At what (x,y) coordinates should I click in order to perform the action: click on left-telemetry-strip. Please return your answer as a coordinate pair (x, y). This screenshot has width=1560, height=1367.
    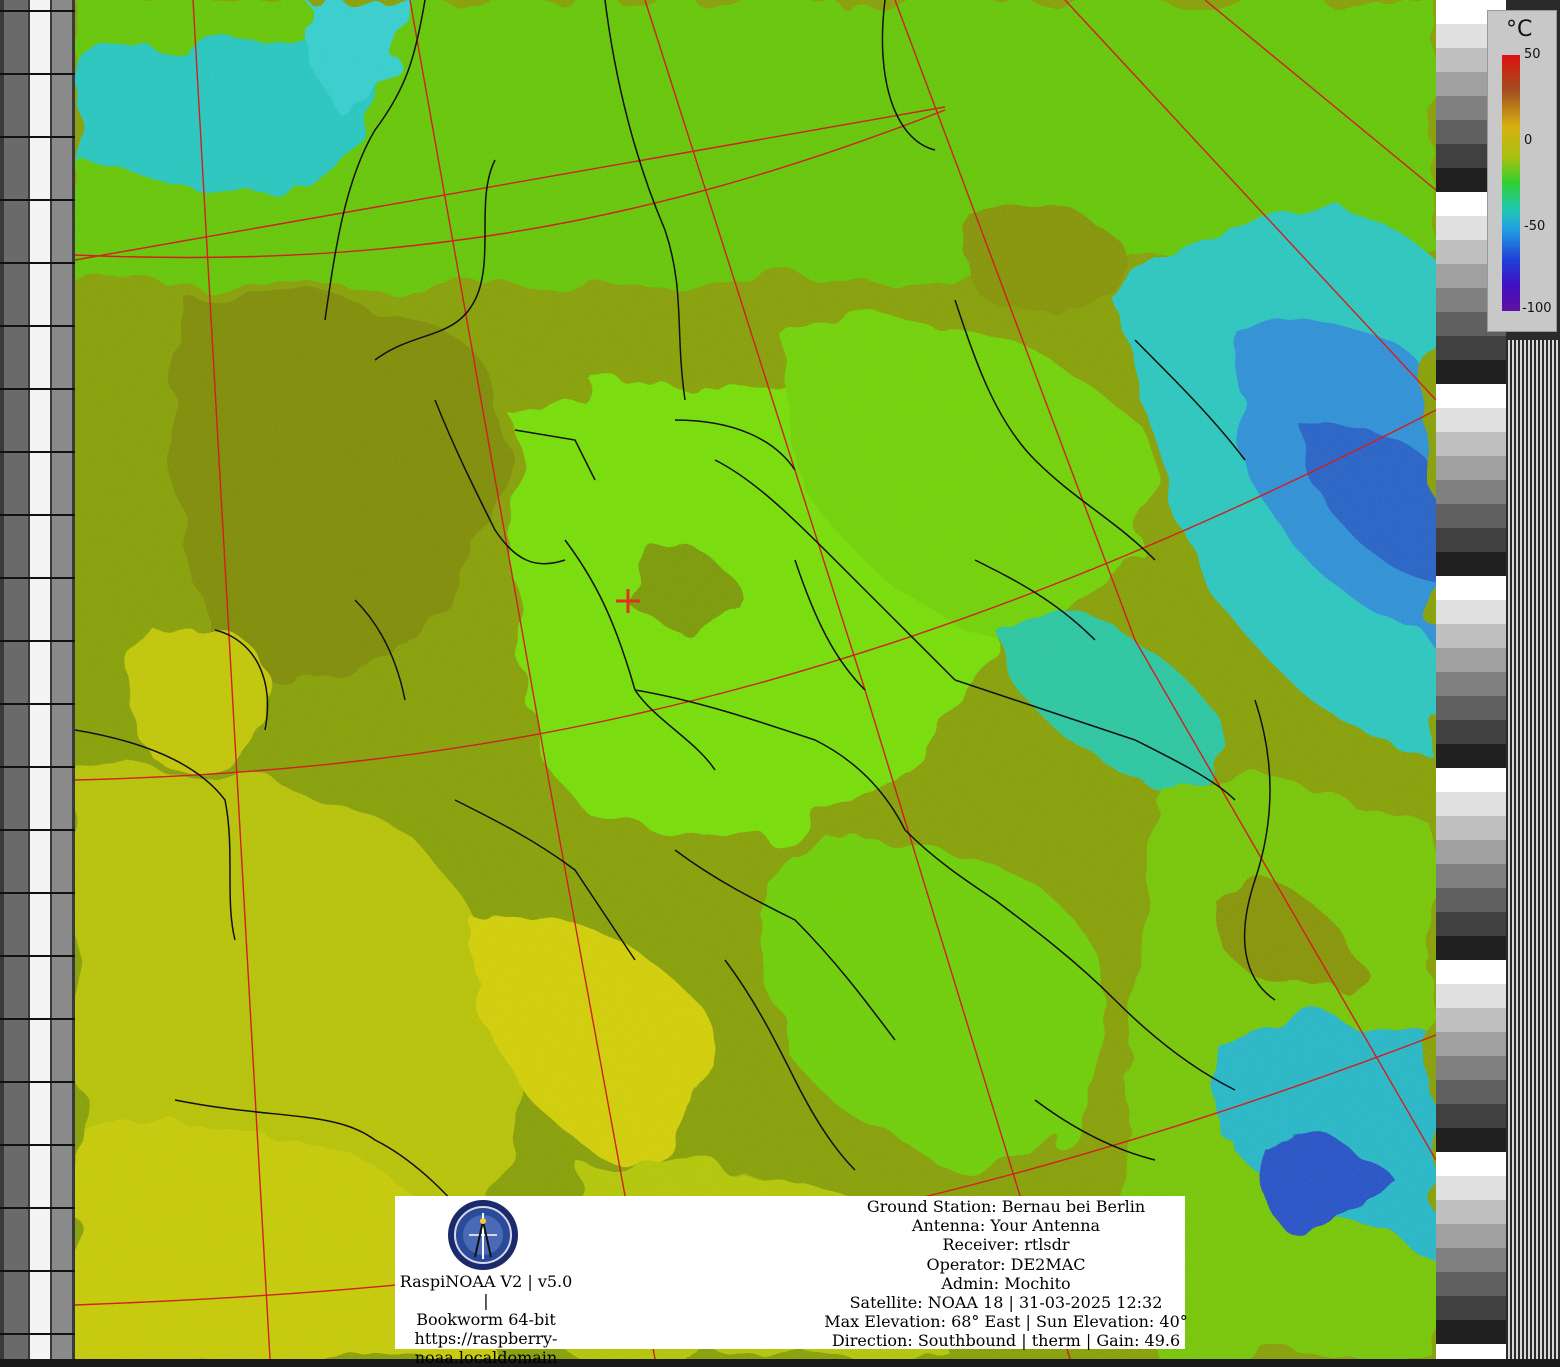
    Looking at the image, I should click on (37, 679).